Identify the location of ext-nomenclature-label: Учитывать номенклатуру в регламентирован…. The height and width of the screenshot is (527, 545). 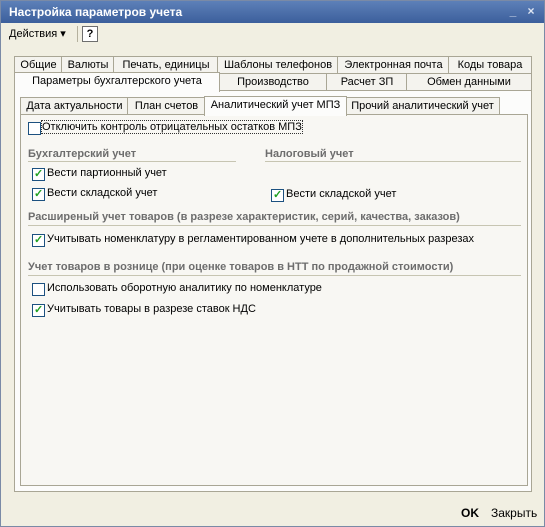
(260, 239).